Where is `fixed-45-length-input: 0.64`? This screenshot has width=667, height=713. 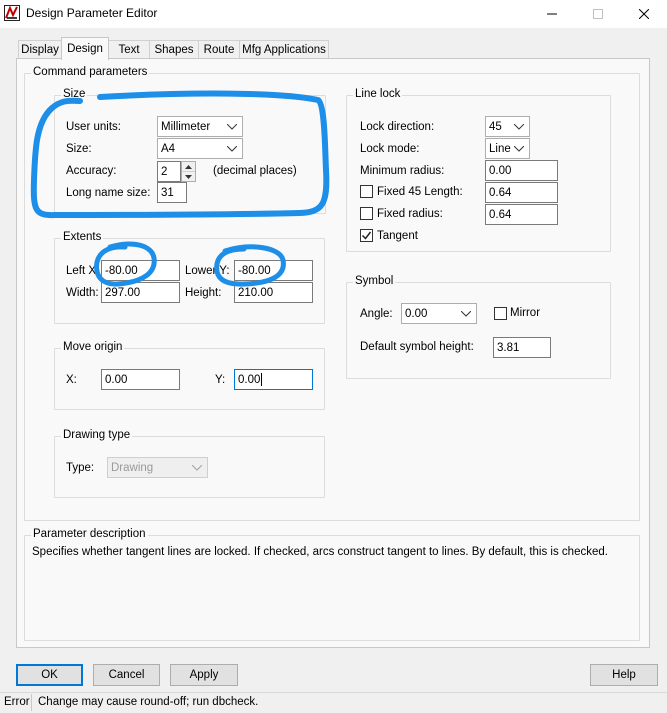 fixed-45-length-input: 0.64 is located at coordinates (521, 192).